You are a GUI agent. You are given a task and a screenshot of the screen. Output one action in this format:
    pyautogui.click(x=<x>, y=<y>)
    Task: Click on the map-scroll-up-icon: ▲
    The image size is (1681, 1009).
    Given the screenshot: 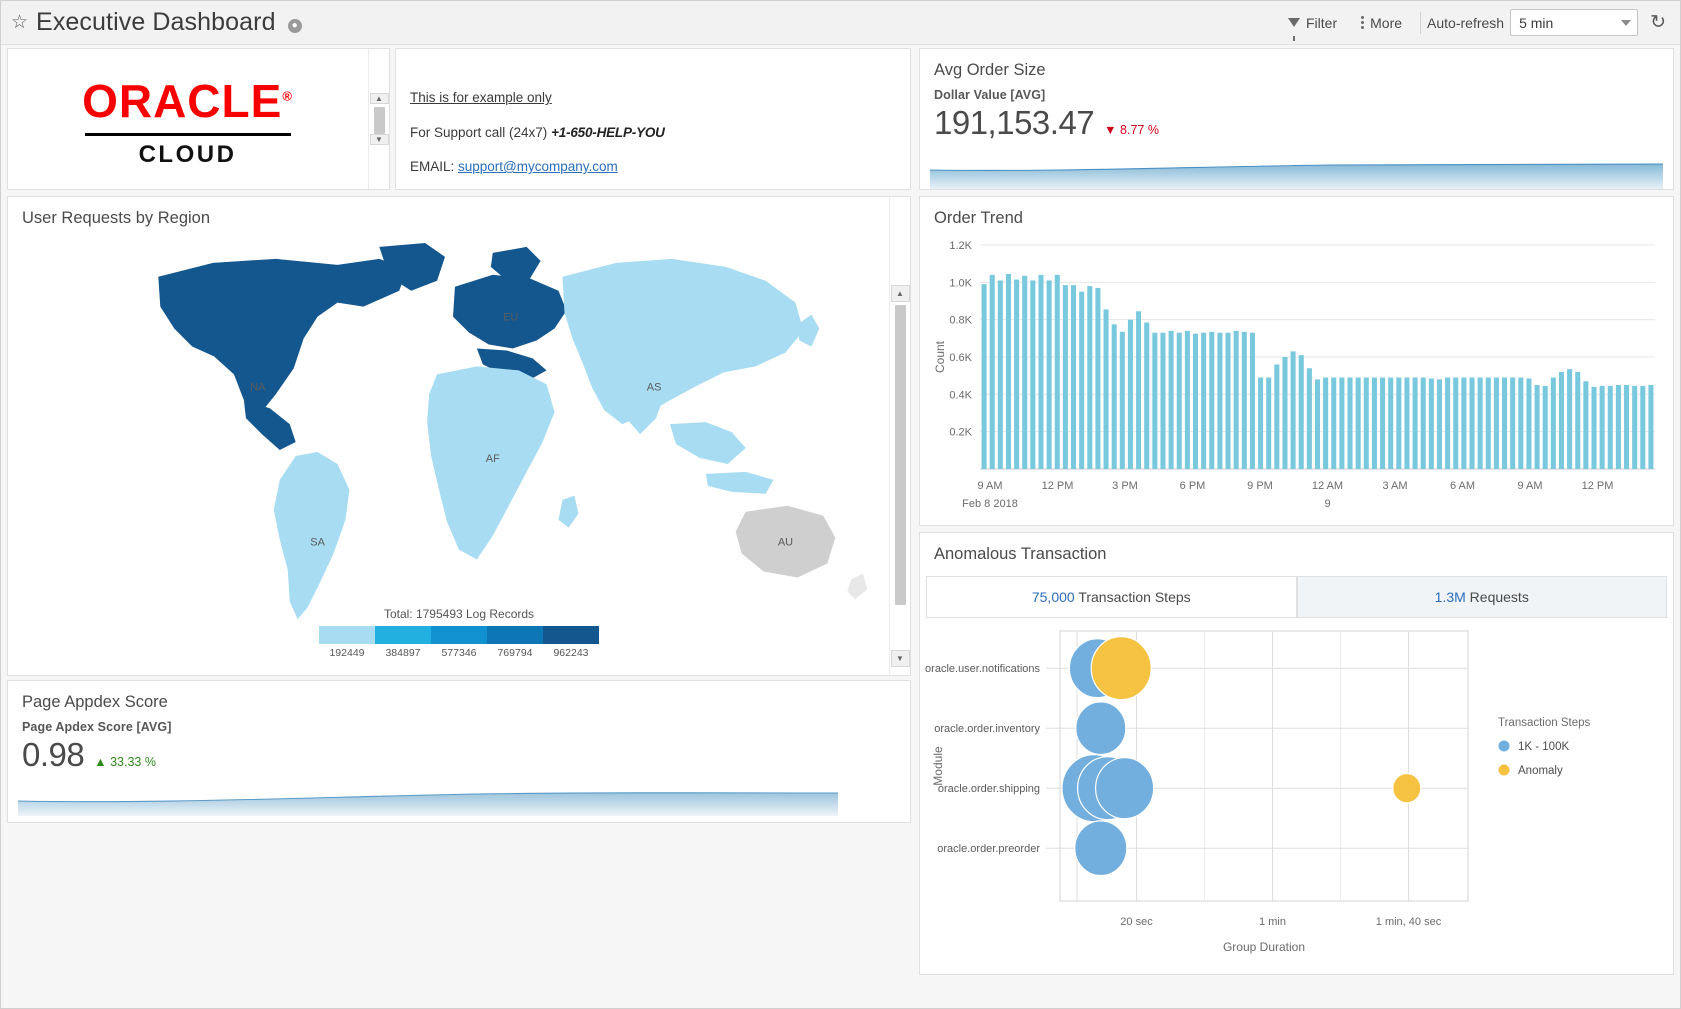 What is the action you would take?
    pyautogui.click(x=900, y=293)
    